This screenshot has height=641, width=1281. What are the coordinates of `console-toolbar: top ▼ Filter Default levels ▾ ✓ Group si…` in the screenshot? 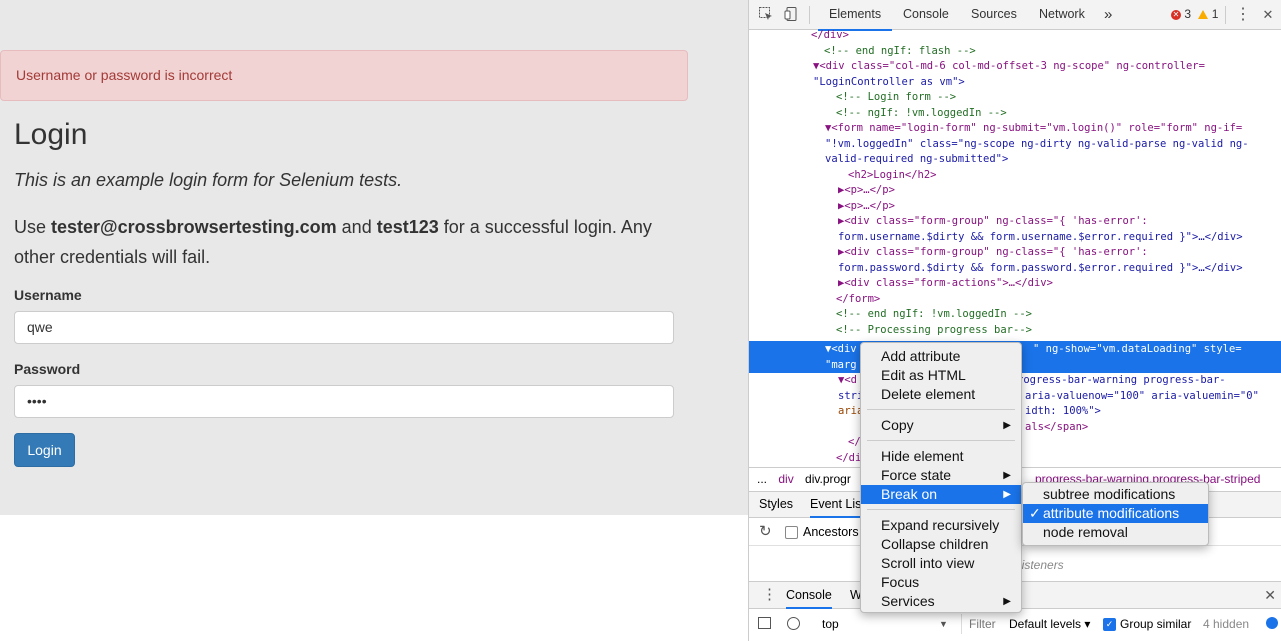 It's located at (1015, 624).